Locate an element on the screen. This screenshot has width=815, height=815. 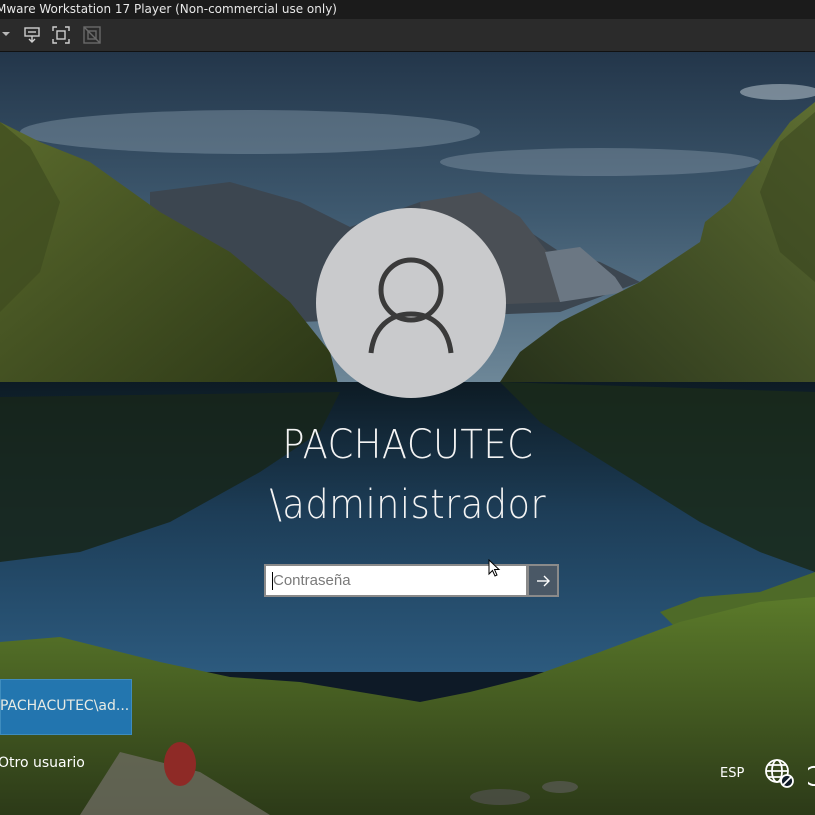
vm-toolbar is located at coordinates (407, 35).